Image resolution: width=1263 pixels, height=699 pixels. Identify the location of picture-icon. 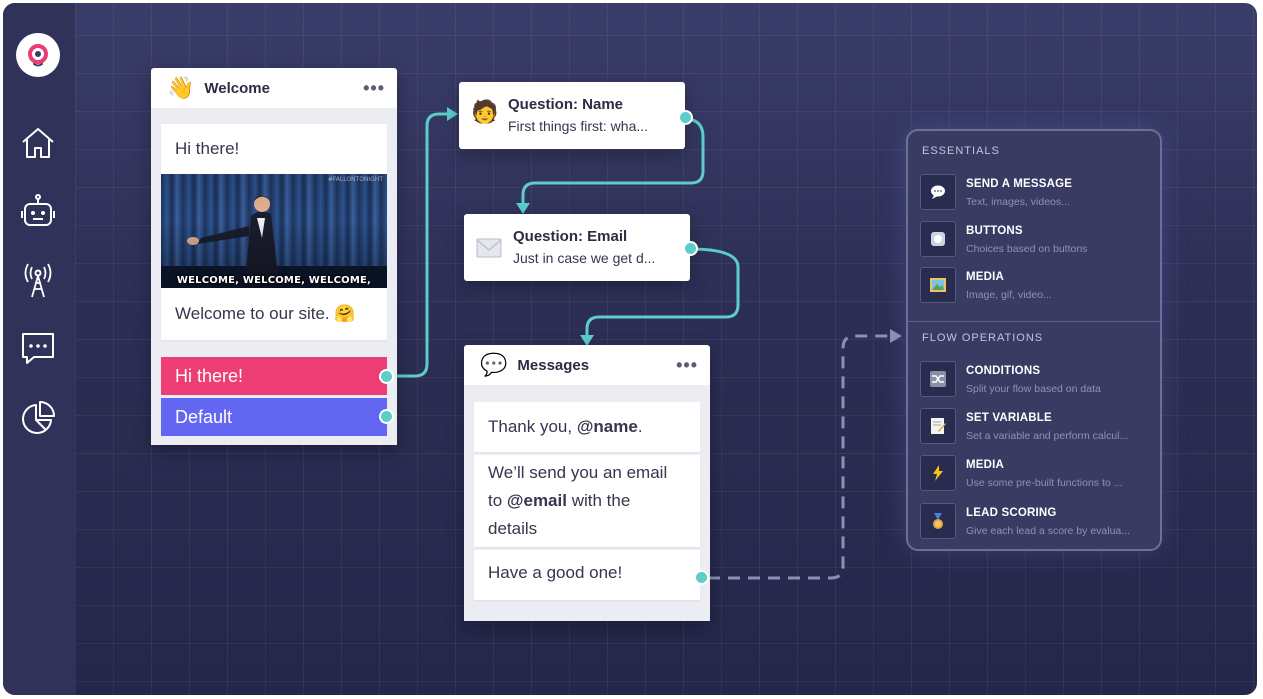
(938, 285).